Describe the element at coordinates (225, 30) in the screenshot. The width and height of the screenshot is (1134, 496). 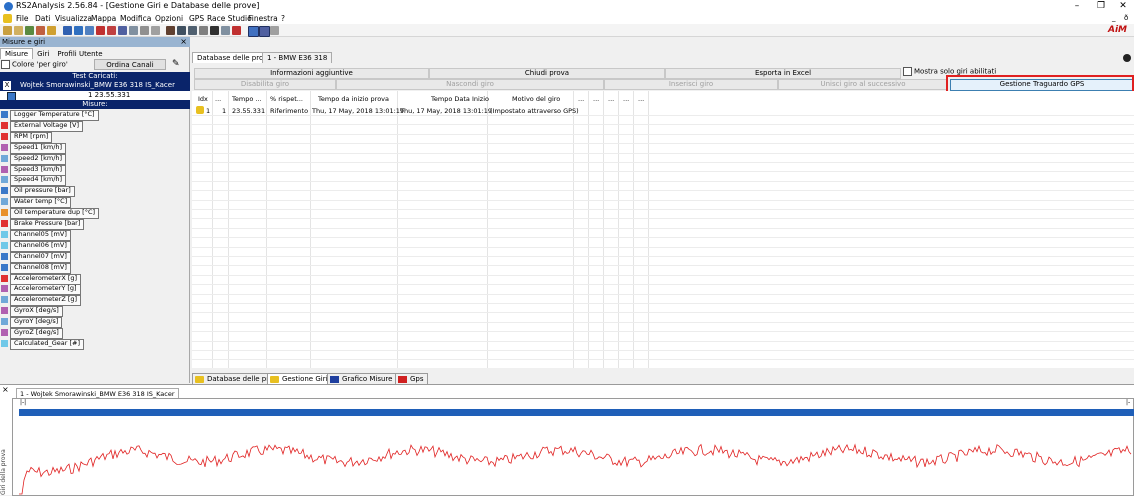
I see `zoom-icon` at that location.